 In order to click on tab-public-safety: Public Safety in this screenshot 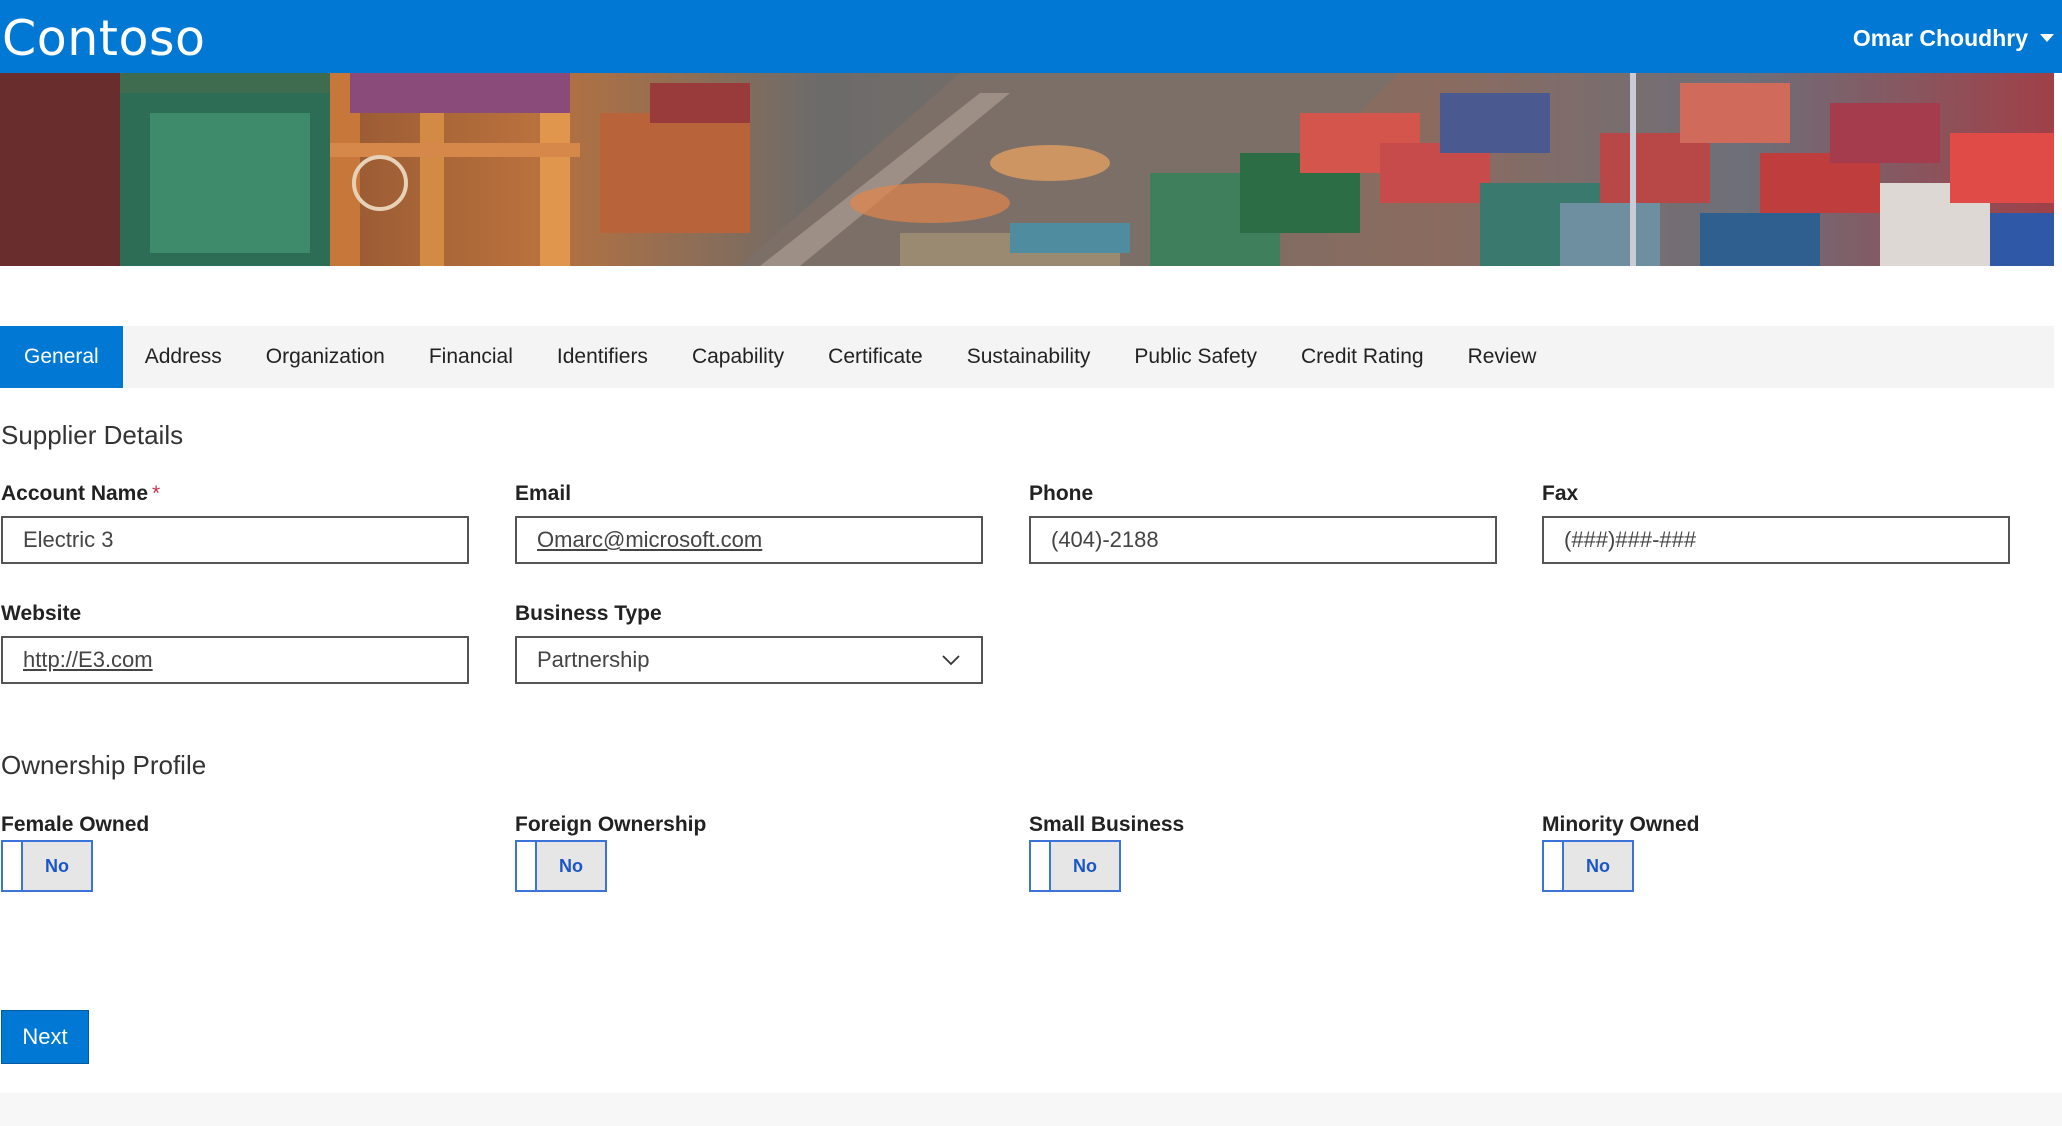, I will do `click(1195, 357)`.